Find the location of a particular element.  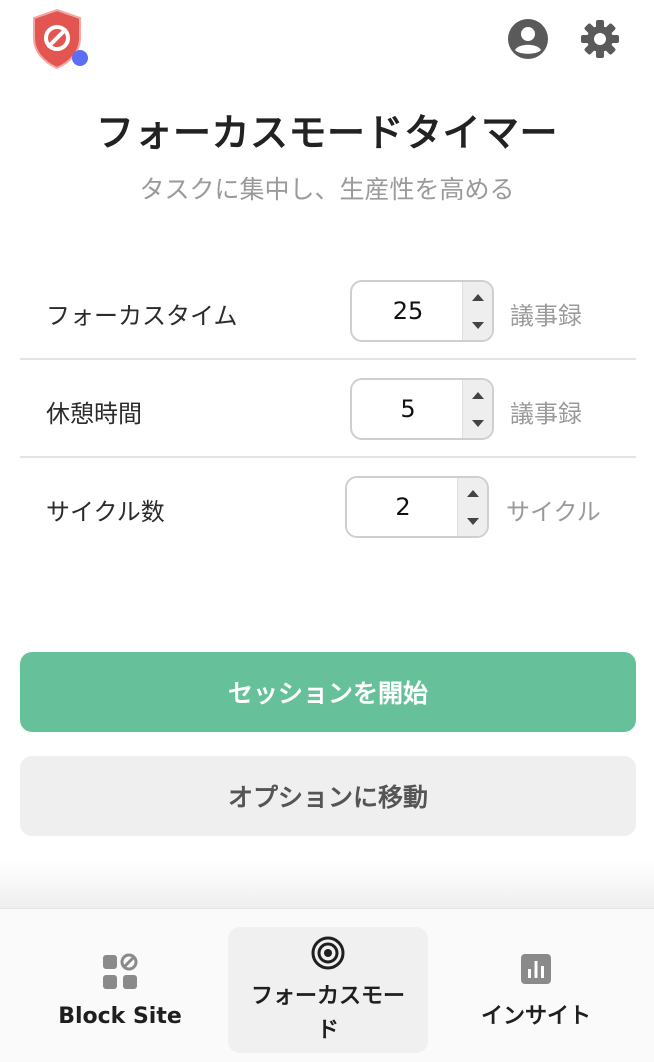

page-title: フォーカスモードタイマー is located at coordinates (326, 133).